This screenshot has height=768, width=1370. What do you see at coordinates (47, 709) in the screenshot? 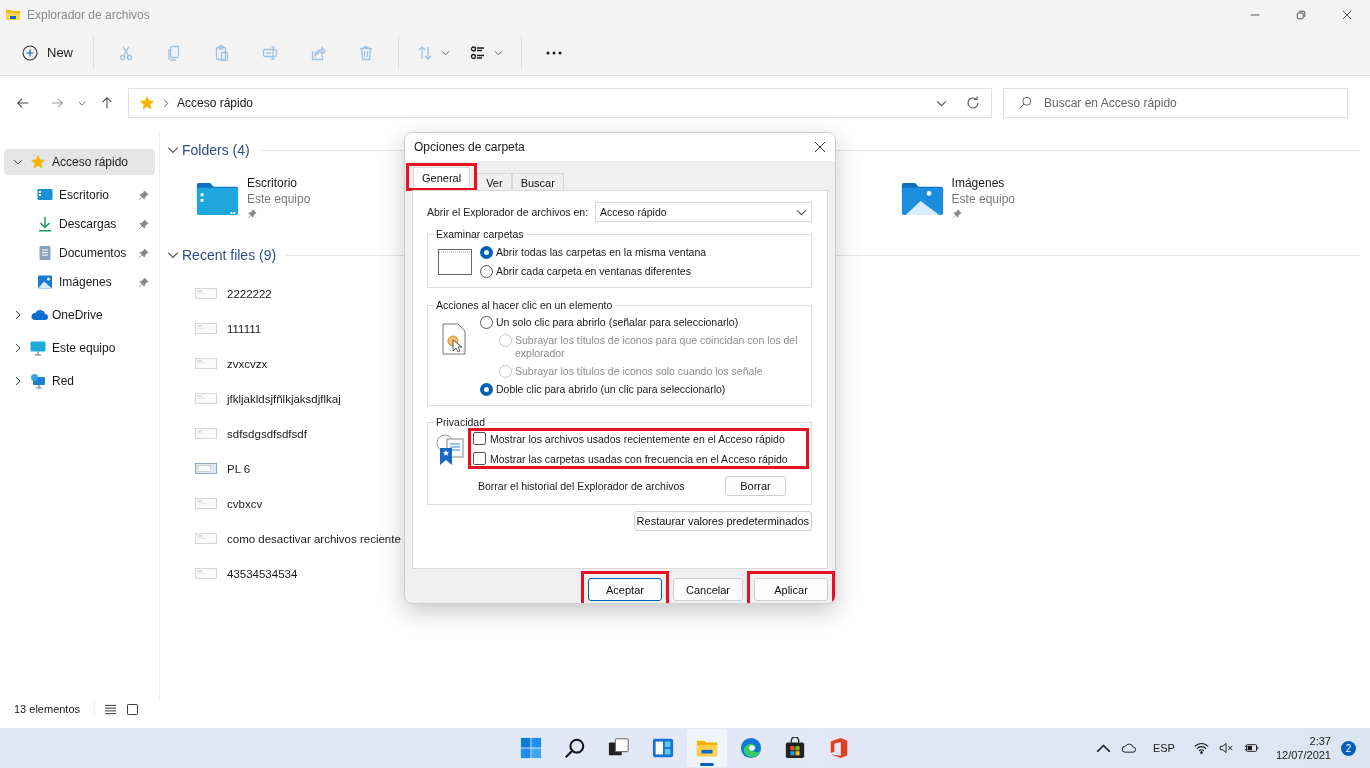
I see `item-count: 13 elementos` at bounding box center [47, 709].